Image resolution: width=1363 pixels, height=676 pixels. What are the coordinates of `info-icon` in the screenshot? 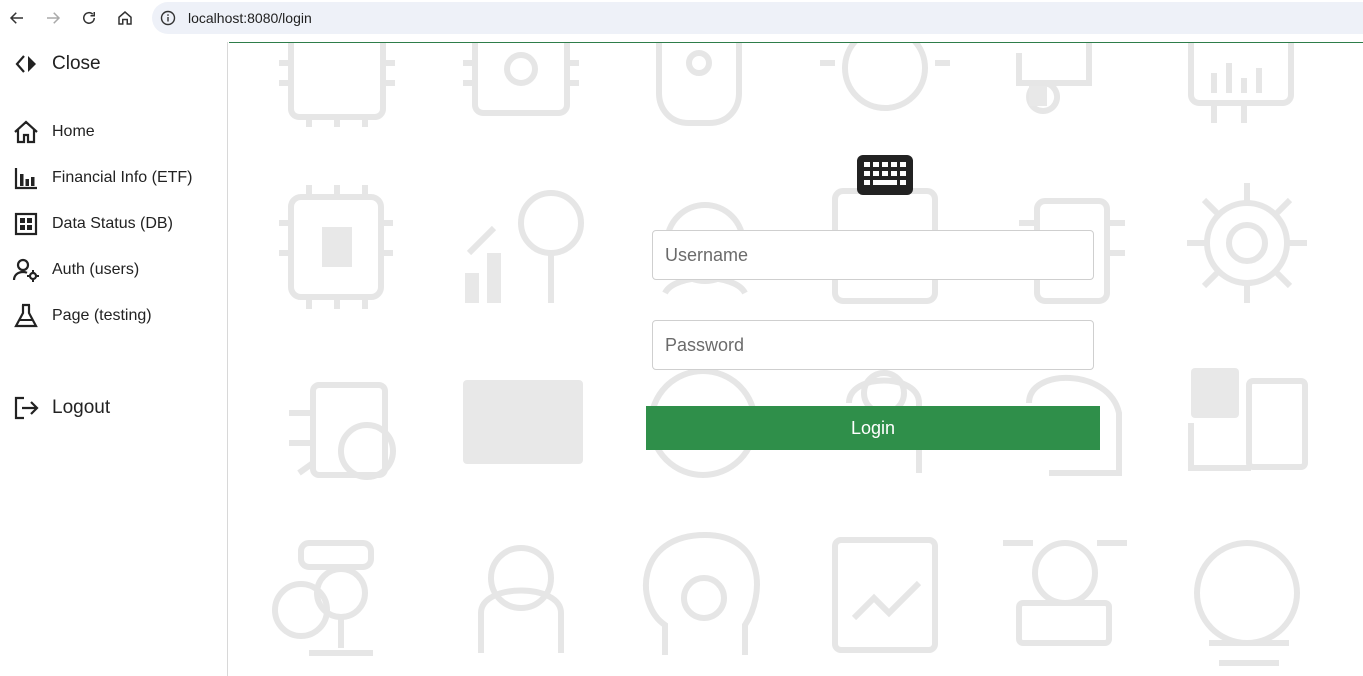 It's located at (168, 18).